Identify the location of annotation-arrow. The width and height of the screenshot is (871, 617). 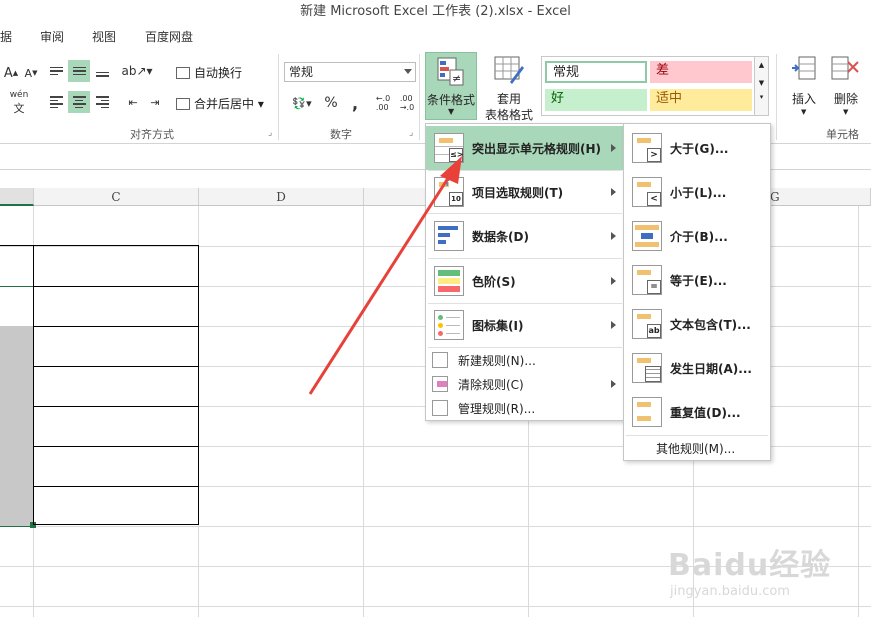
(385, 275).